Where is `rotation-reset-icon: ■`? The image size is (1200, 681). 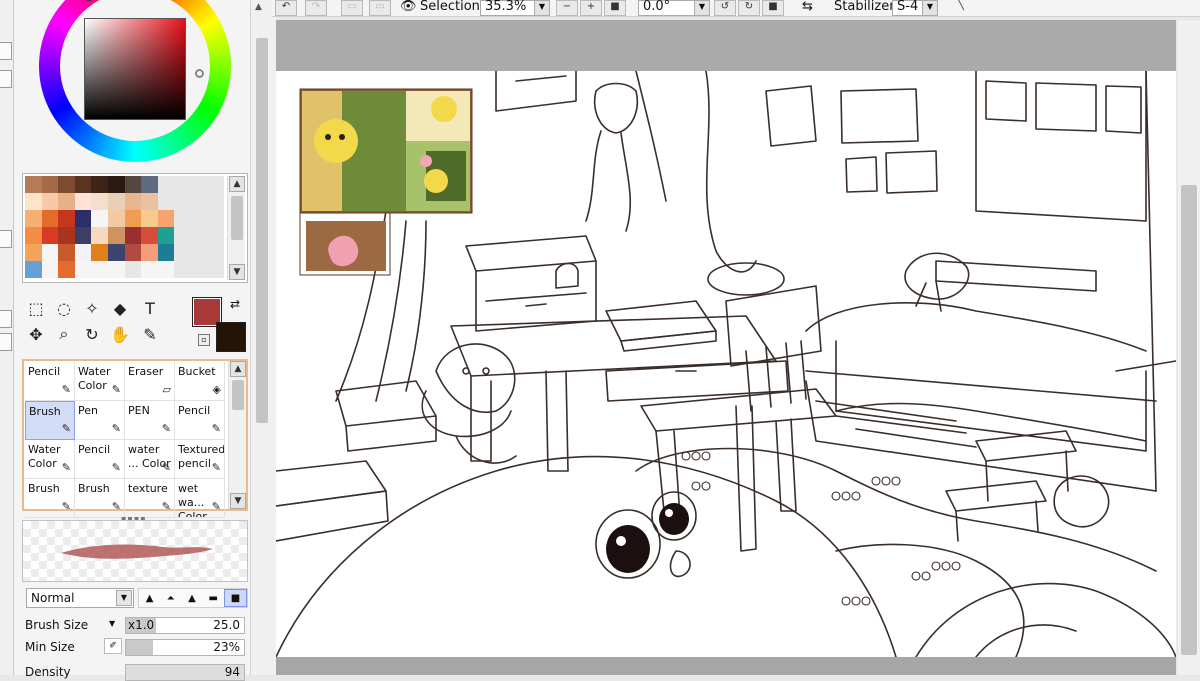
rotation-reset-icon: ■ is located at coordinates (773, 8).